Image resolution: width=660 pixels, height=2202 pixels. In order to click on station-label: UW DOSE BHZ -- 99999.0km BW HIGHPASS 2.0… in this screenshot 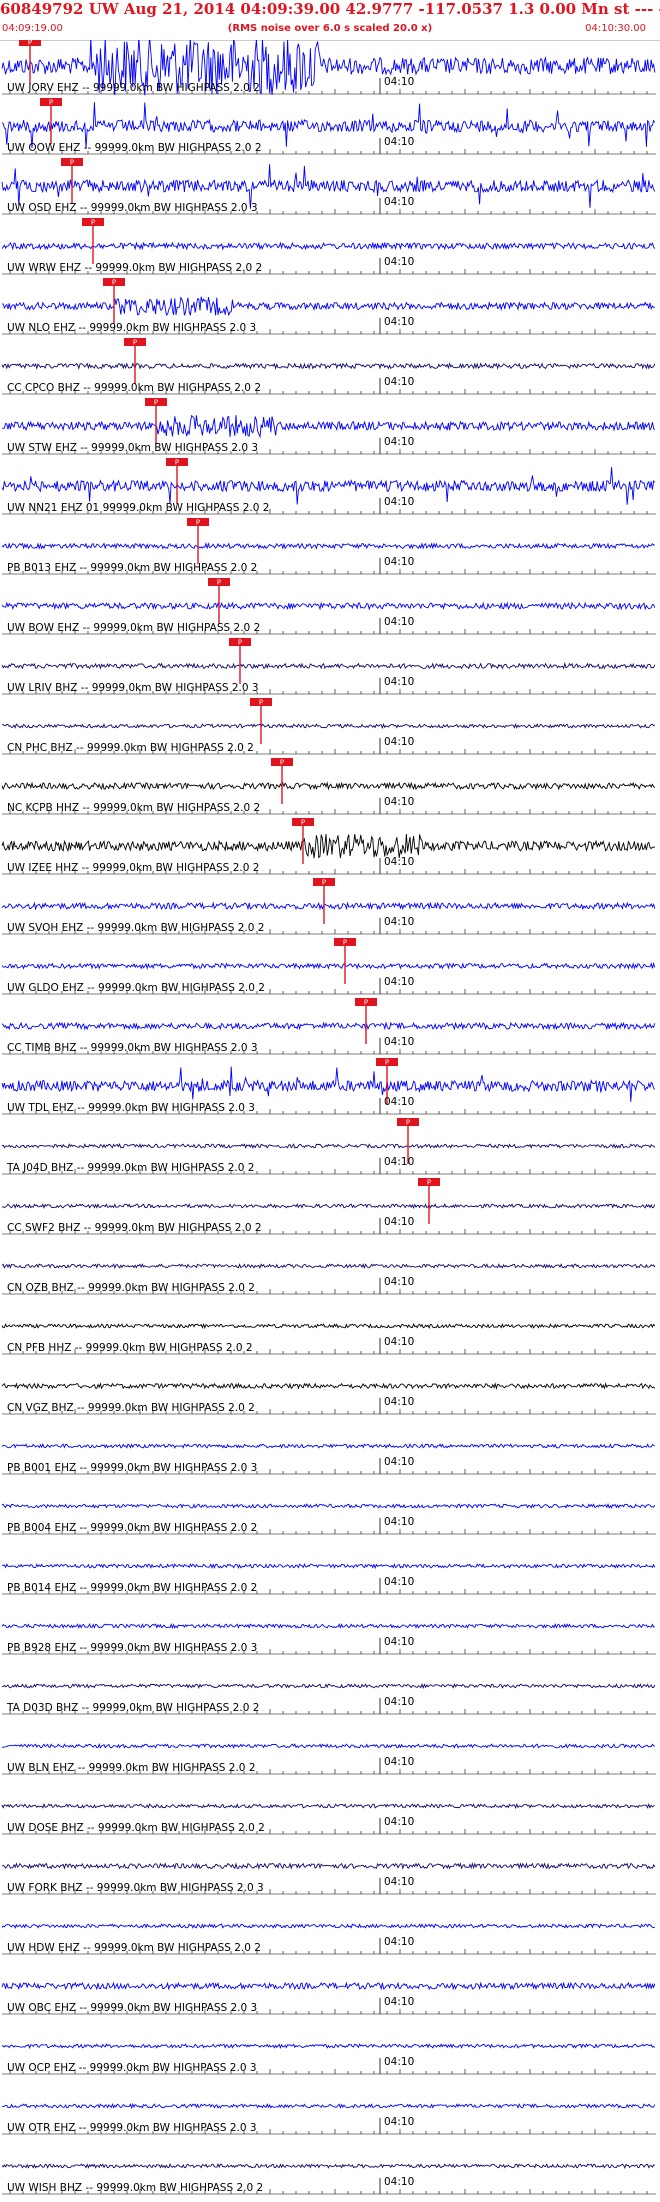, I will do `click(136, 1828)`.